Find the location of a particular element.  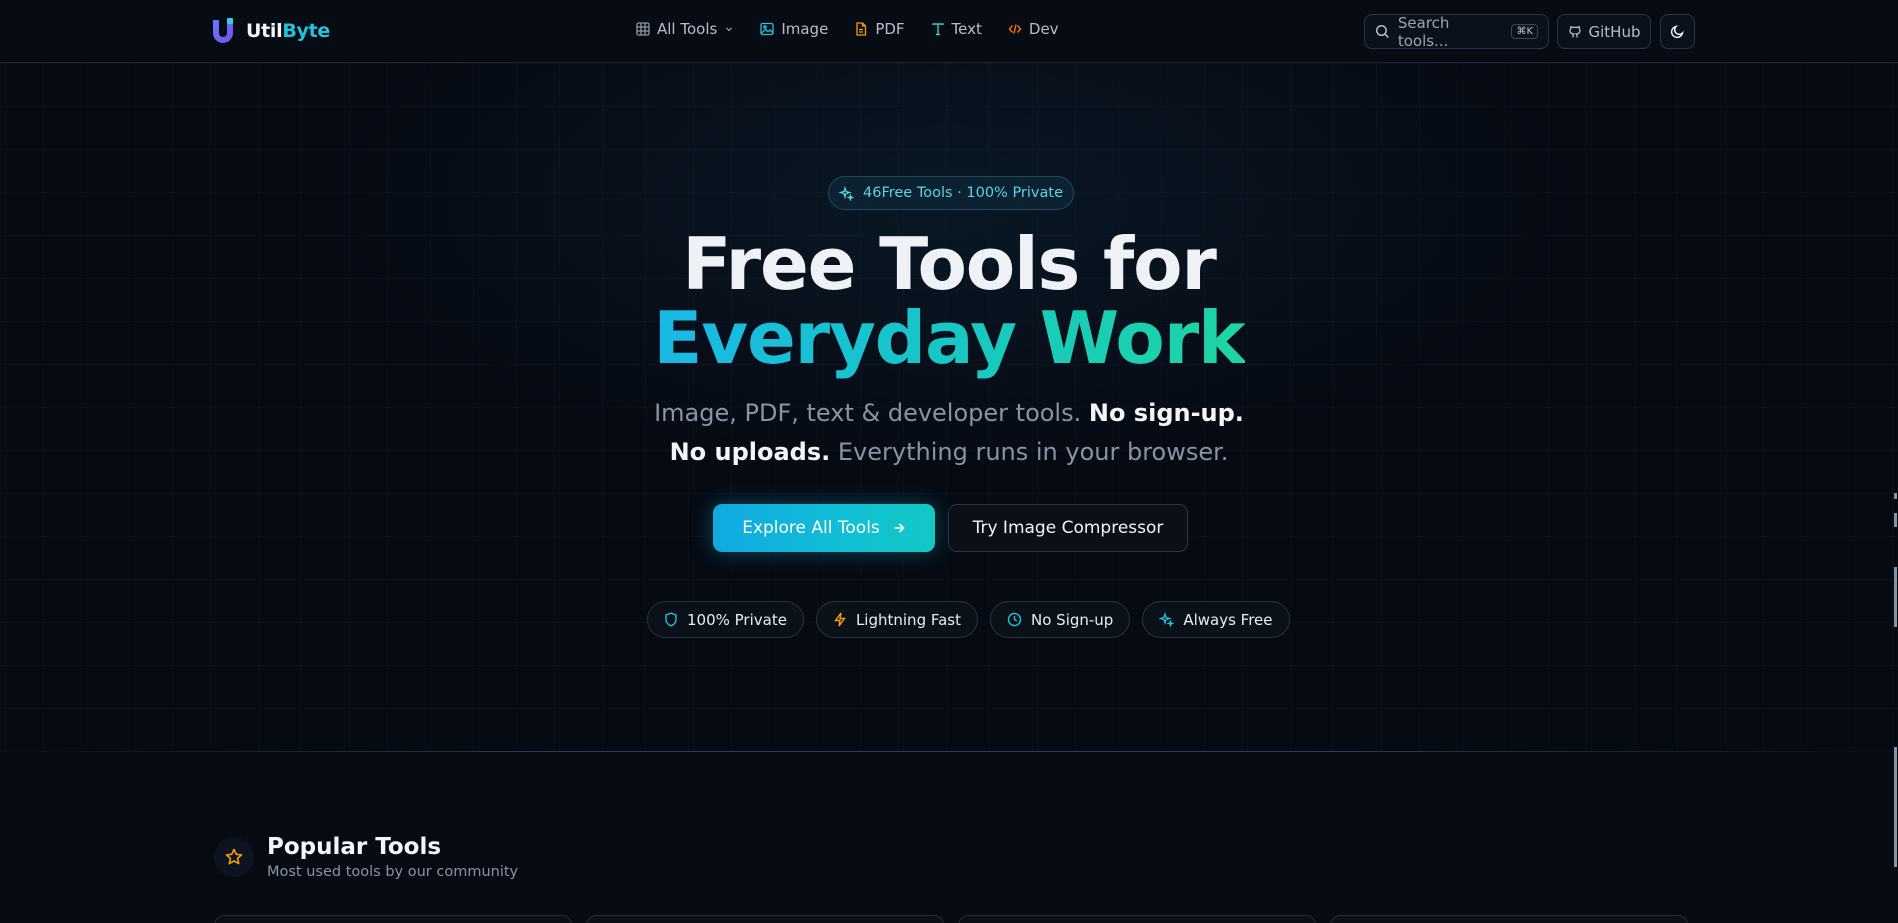

nav-text: Text is located at coordinates (956, 29).